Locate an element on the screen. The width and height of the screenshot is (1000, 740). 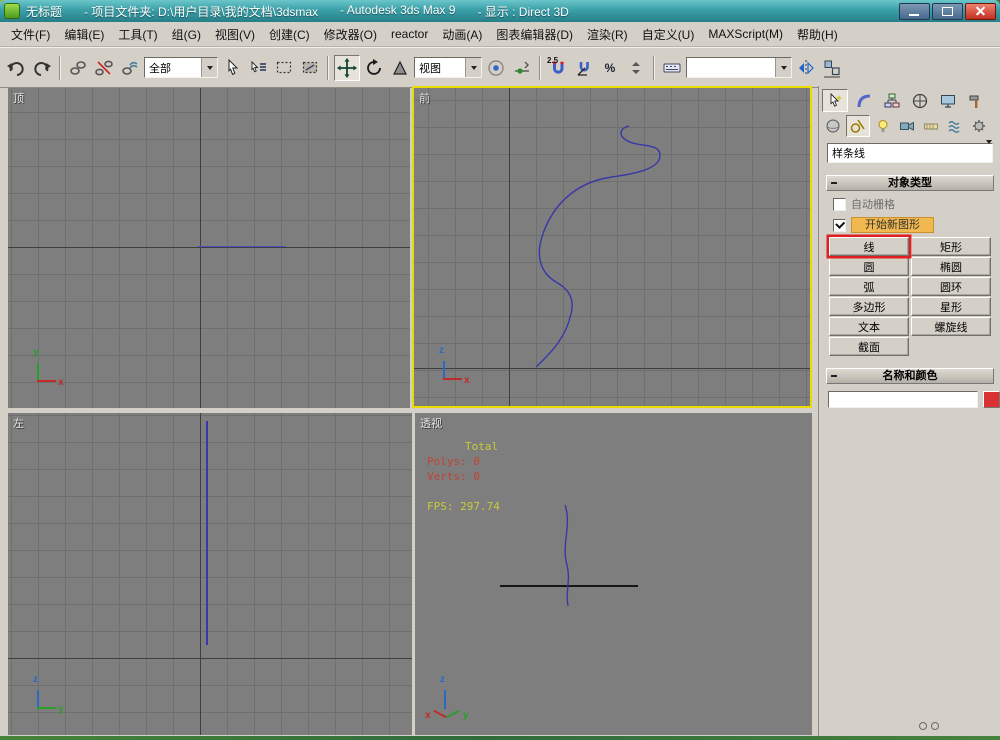
button-ngon: 多边形 is located at coordinates (869, 306).